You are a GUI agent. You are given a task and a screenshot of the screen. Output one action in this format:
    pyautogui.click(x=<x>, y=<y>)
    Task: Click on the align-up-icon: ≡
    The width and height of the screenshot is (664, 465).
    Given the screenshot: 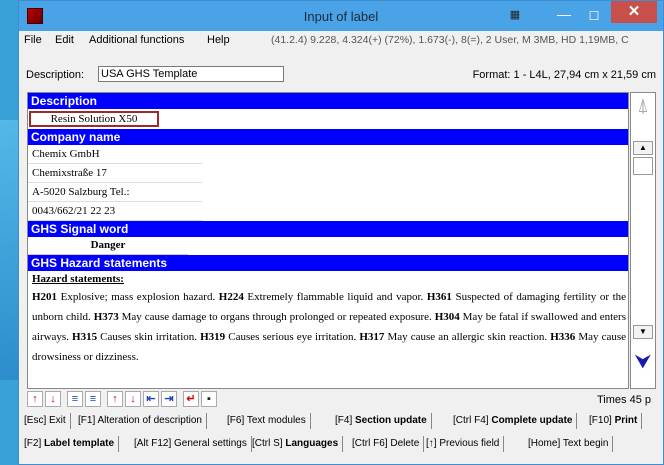 What is the action you would take?
    pyautogui.click(x=75, y=399)
    